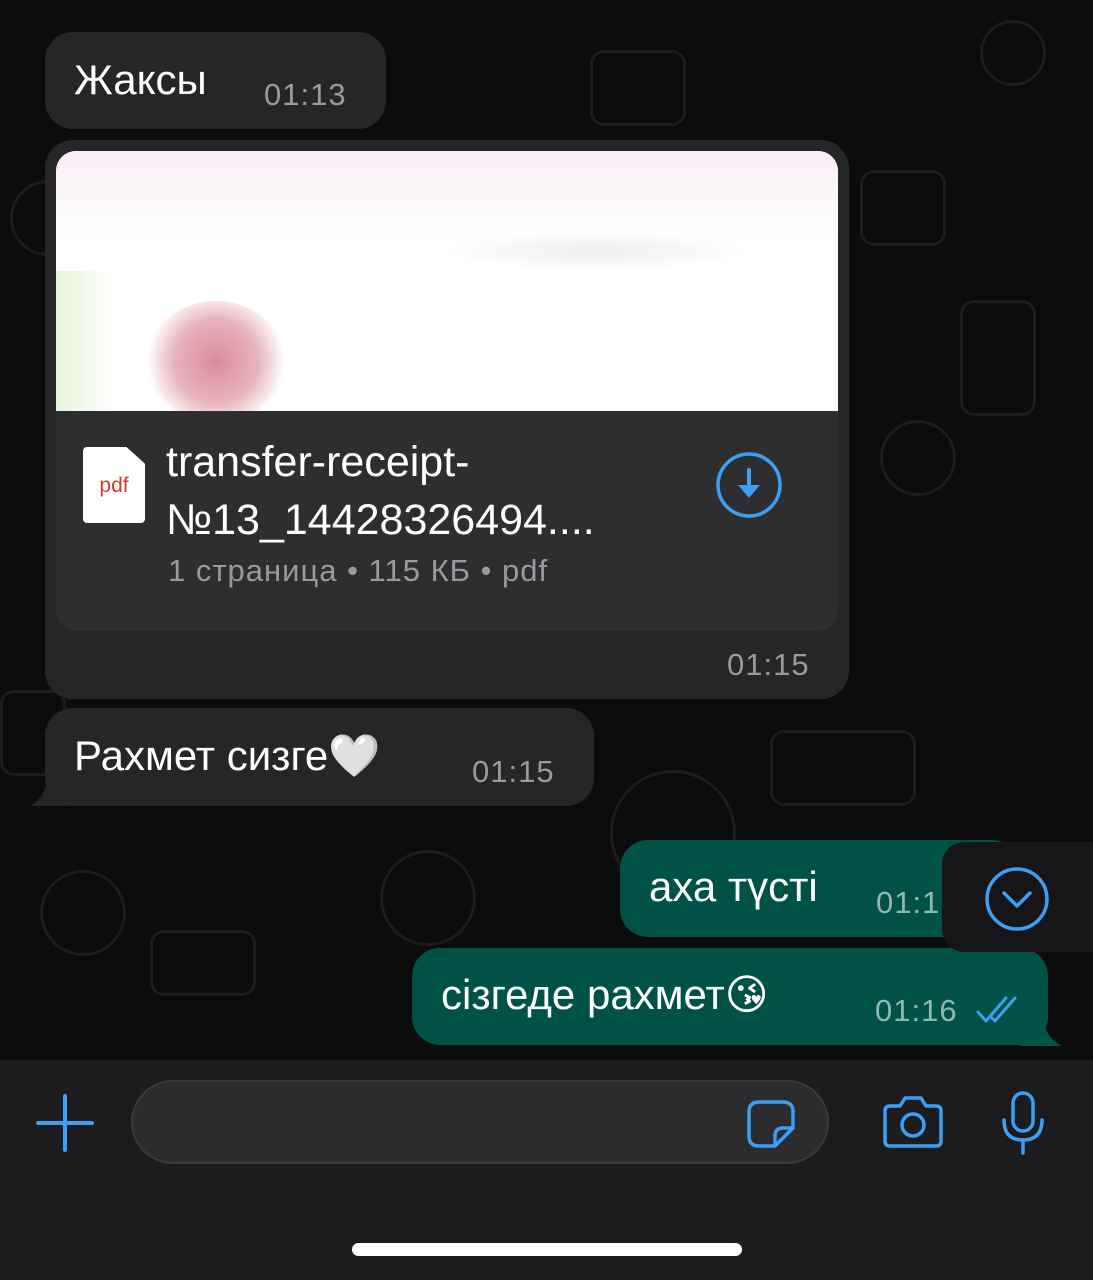 The image size is (1093, 1280). What do you see at coordinates (1023, 1123) in the screenshot?
I see `microphone-icon` at bounding box center [1023, 1123].